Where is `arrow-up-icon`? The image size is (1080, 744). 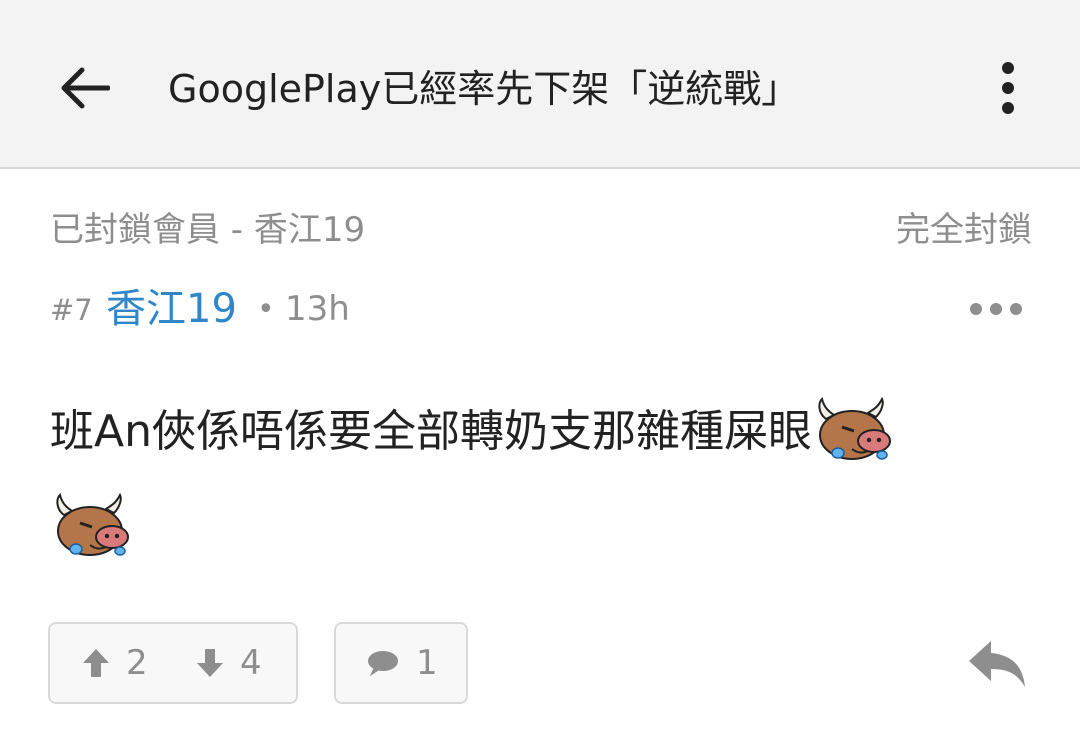
arrow-up-icon is located at coordinates (96, 663).